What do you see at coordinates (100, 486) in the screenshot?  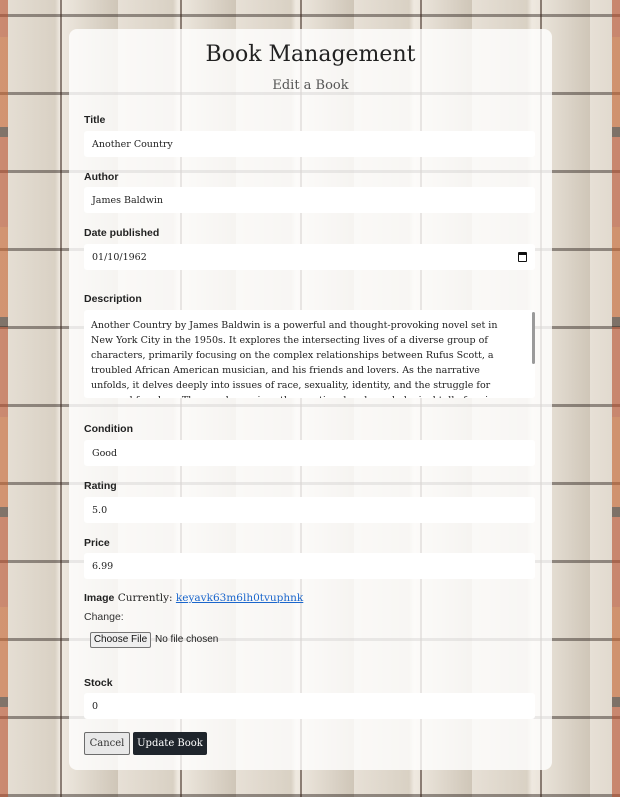 I see `rating-label: Rating` at bounding box center [100, 486].